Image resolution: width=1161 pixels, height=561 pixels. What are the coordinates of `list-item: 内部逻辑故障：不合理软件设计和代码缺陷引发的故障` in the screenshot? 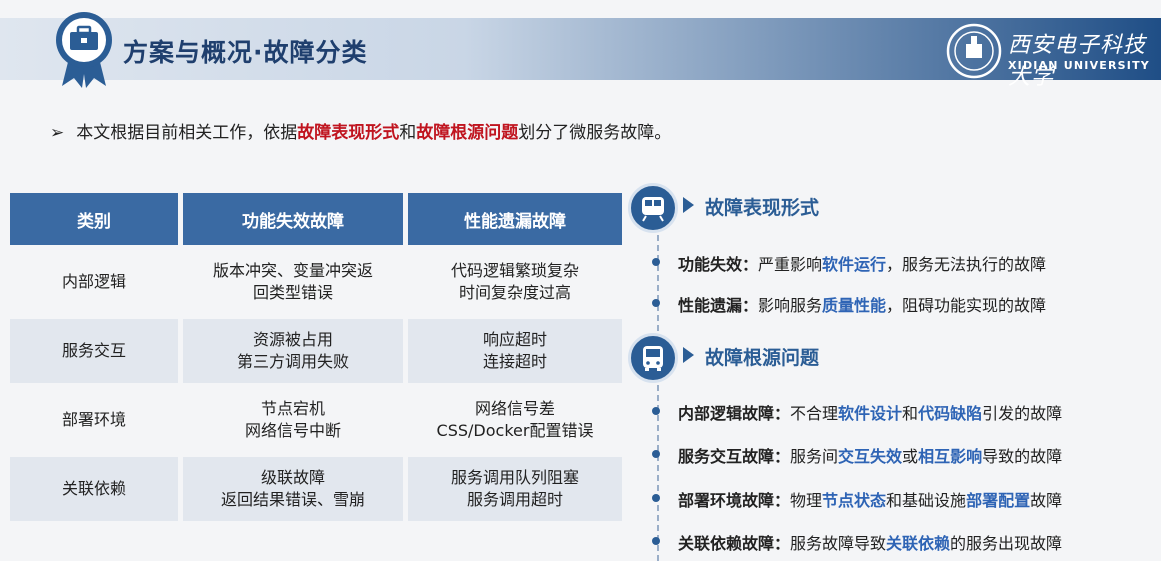 It's located at (870, 413).